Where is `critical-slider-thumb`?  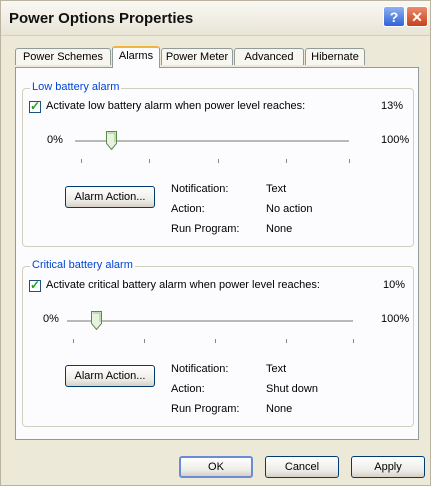 critical-slider-thumb is located at coordinates (96, 320).